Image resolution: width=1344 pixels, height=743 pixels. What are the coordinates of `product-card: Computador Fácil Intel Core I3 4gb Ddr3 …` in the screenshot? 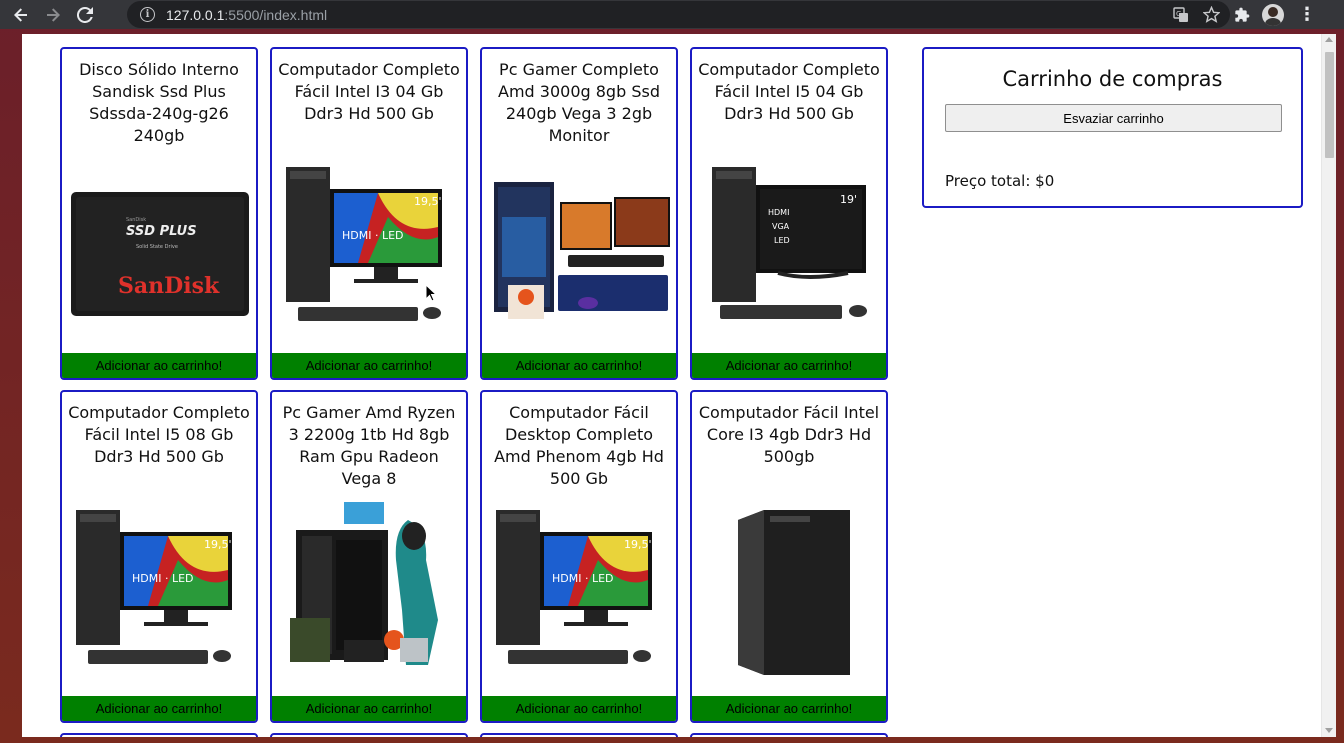 It's located at (789, 556).